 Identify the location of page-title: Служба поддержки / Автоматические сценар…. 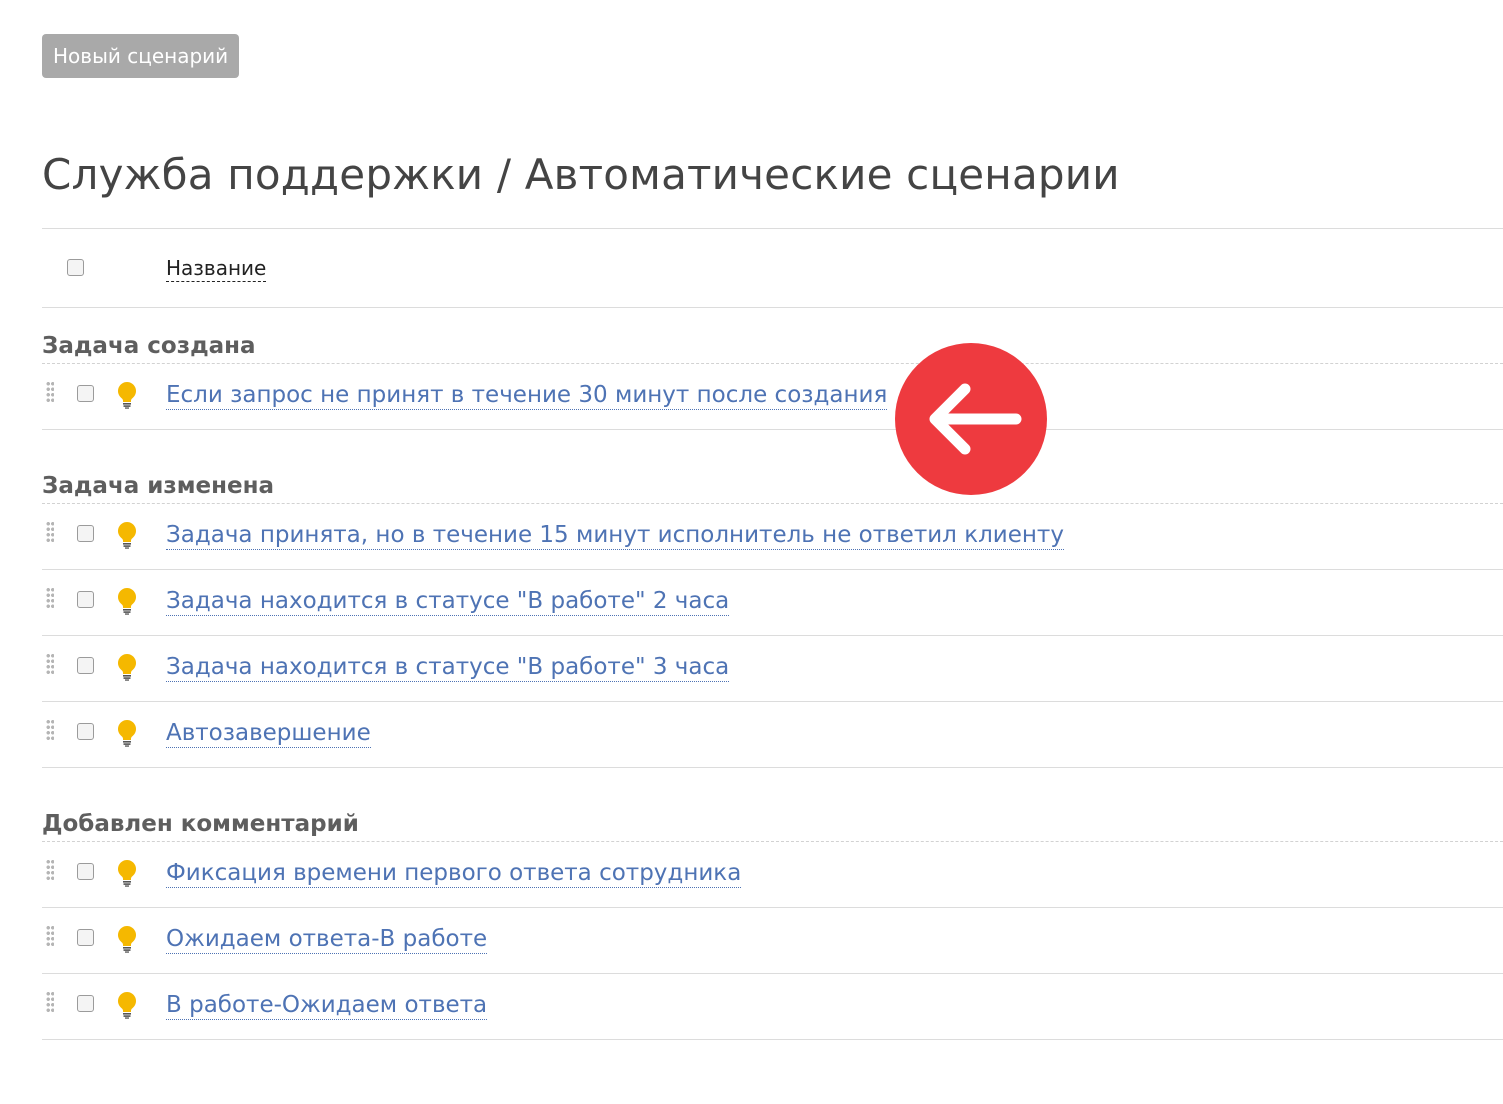
(581, 174).